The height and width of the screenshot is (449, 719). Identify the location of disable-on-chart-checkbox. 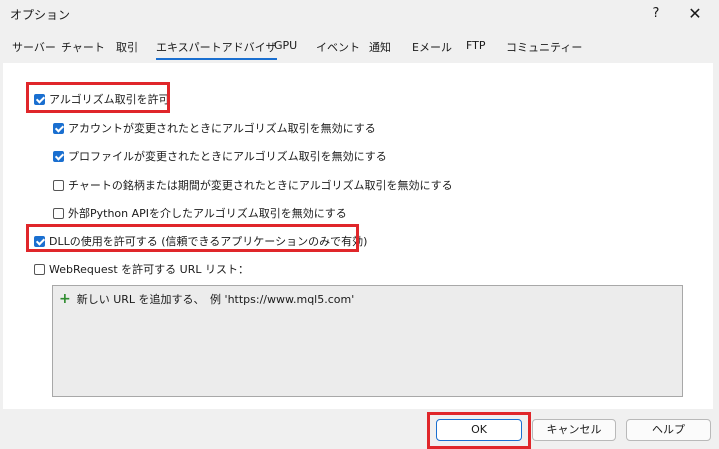
(58, 185).